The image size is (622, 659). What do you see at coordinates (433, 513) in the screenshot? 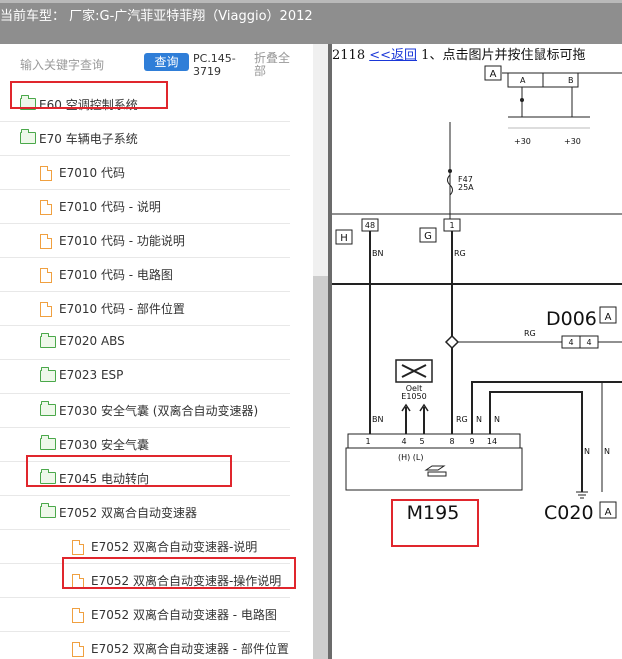
I see `m195-label: M195` at bounding box center [433, 513].